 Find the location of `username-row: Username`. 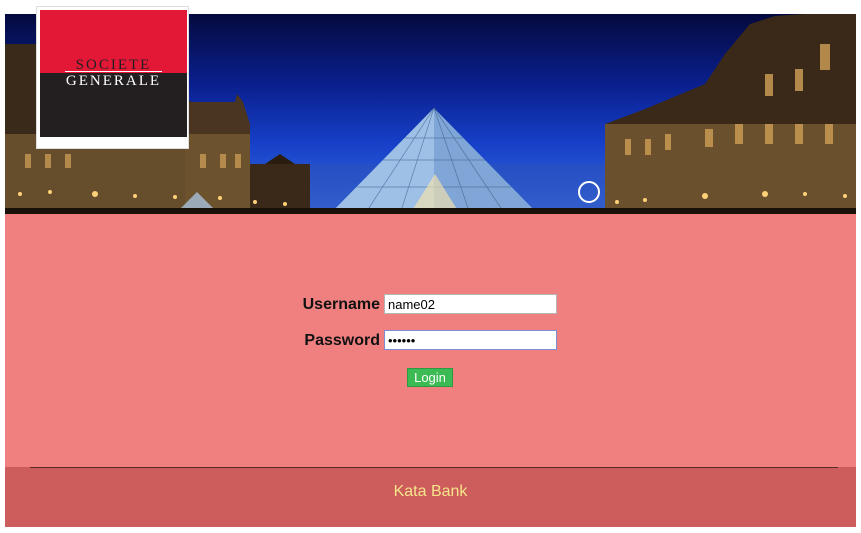

username-row: Username is located at coordinates (430, 306).